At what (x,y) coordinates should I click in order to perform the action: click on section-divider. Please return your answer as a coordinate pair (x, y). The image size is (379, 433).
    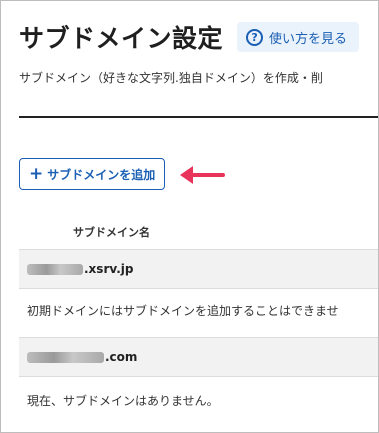
    Looking at the image, I should click on (198, 117).